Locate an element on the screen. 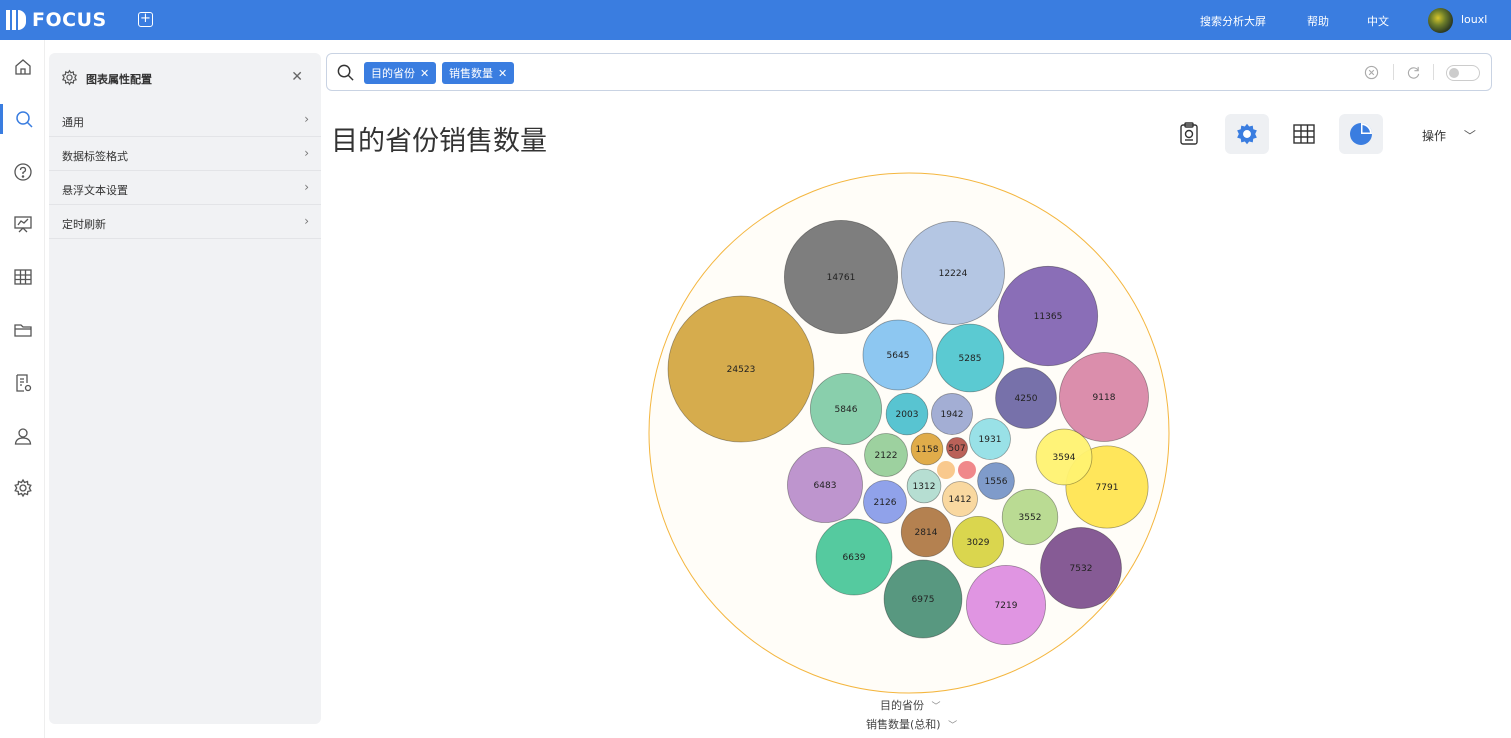  panel-row-label: 通用 is located at coordinates (73, 122).